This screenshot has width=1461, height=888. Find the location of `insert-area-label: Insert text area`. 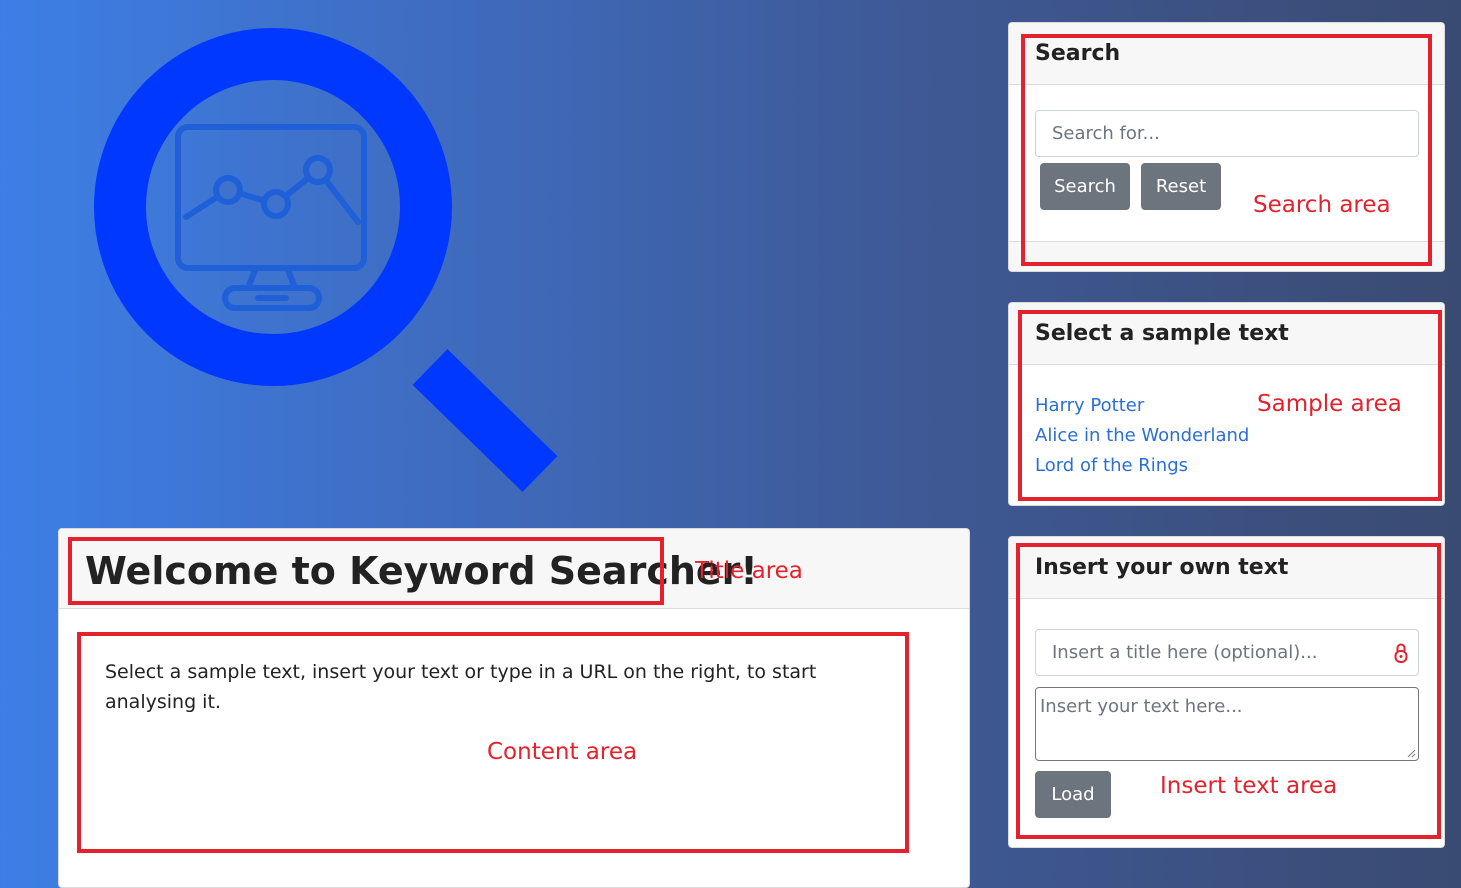

insert-area-label: Insert text area is located at coordinates (1249, 786).